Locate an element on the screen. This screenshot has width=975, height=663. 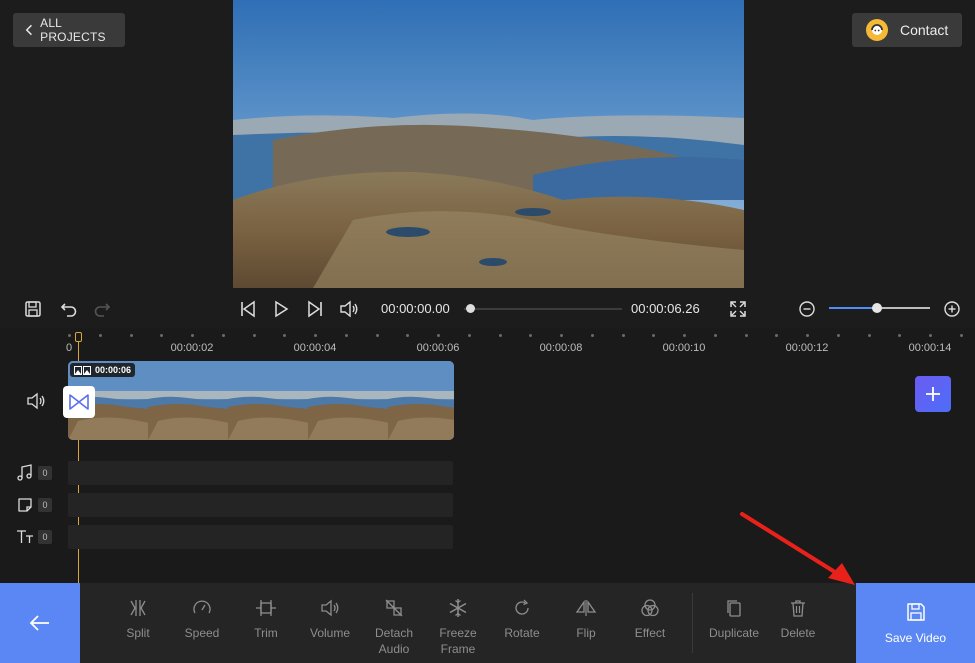
delete-label: Delete is located at coordinates (798, 633).